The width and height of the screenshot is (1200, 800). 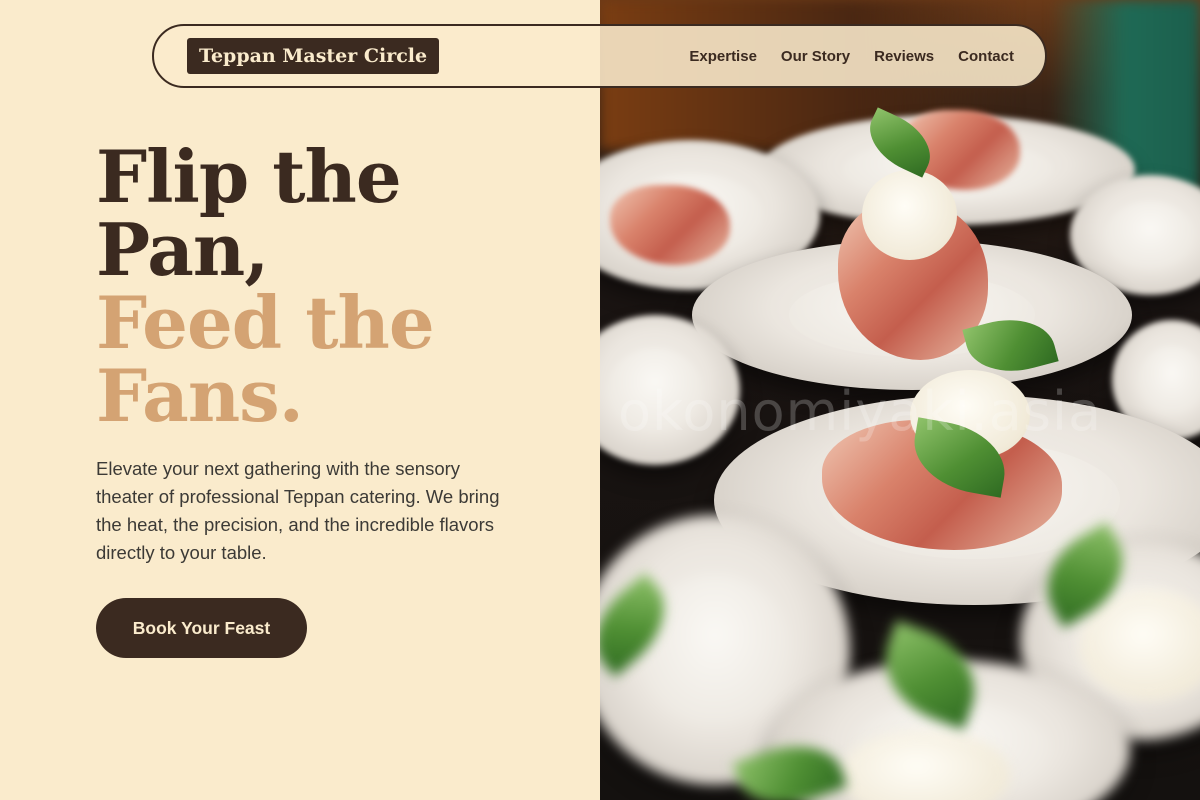 I want to click on headline-line-4: Fans., so click(x=200, y=395).